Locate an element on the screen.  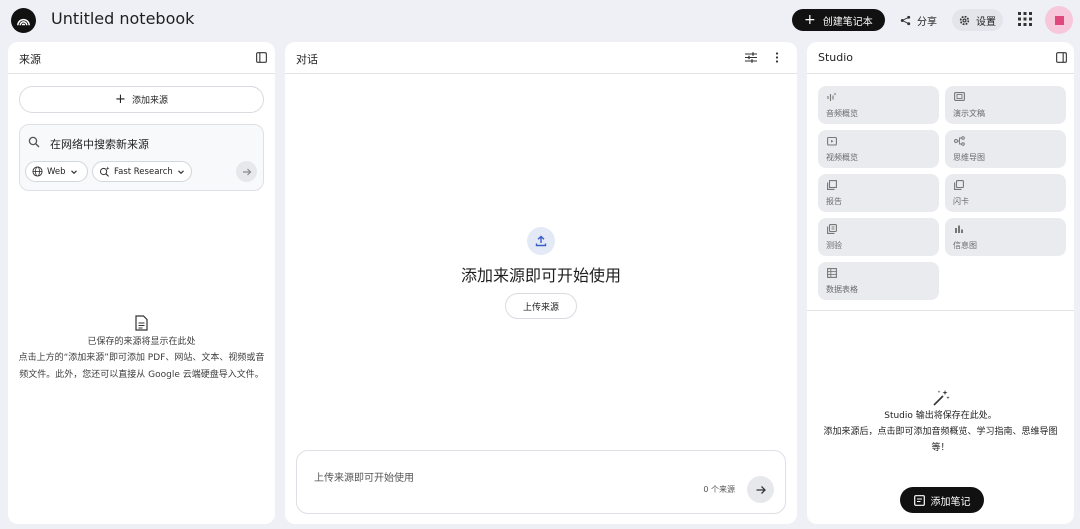
studio-tile-audio-overview: 音频概览 is located at coordinates (878, 105).